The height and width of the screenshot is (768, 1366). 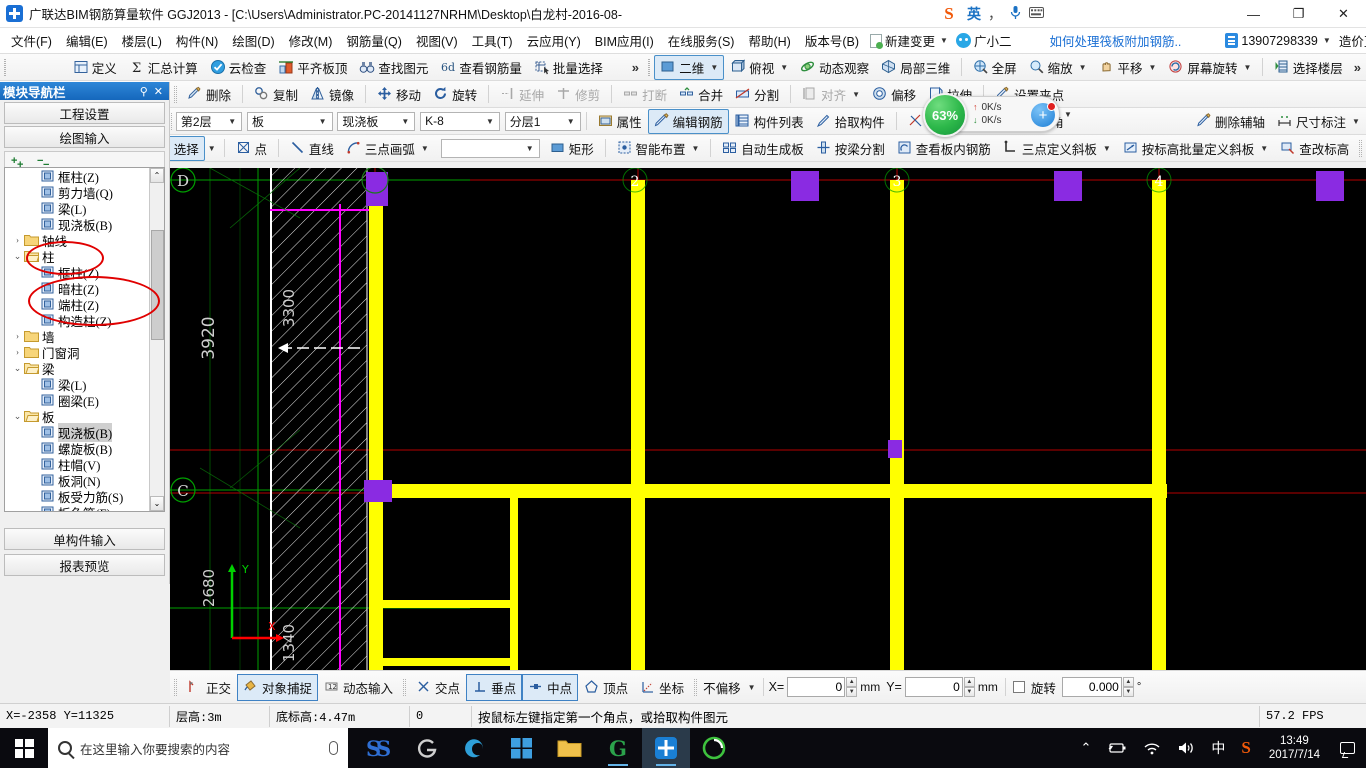 What do you see at coordinates (157, 503) in the screenshot?
I see `tree-scroll-down-button: ⌄` at bounding box center [157, 503].